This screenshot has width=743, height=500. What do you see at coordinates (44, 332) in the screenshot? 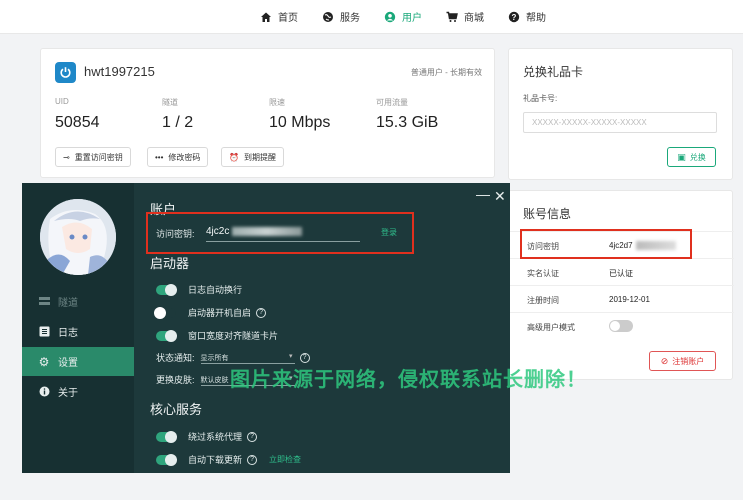
I see `log-icon` at bounding box center [44, 332].